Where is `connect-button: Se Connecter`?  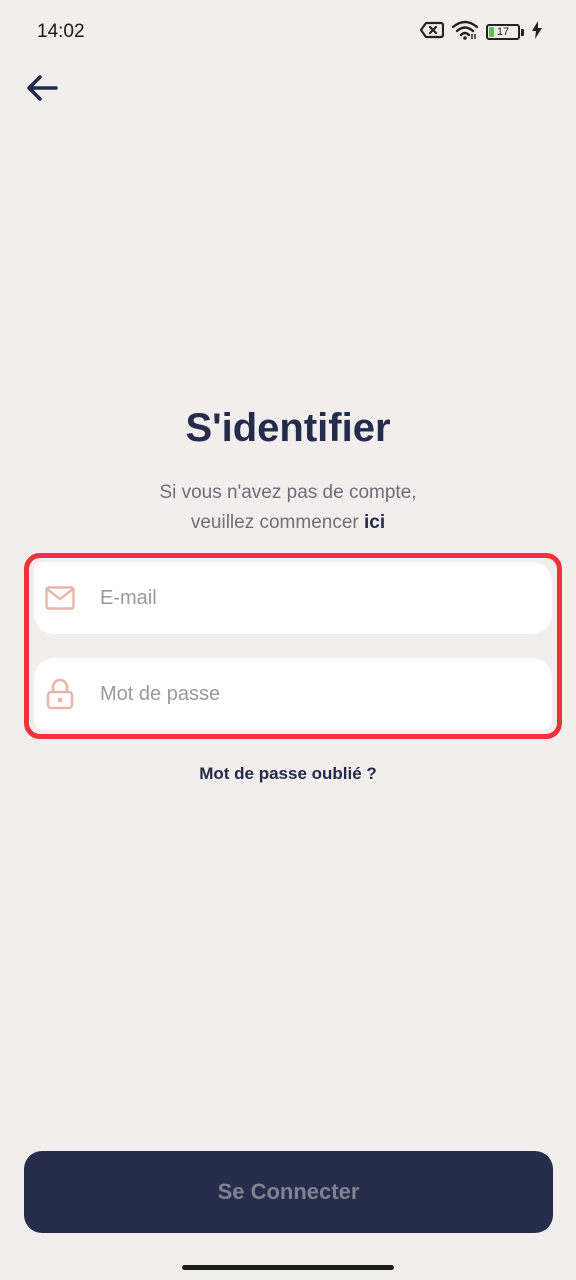 connect-button: Se Connecter is located at coordinates (288, 1192).